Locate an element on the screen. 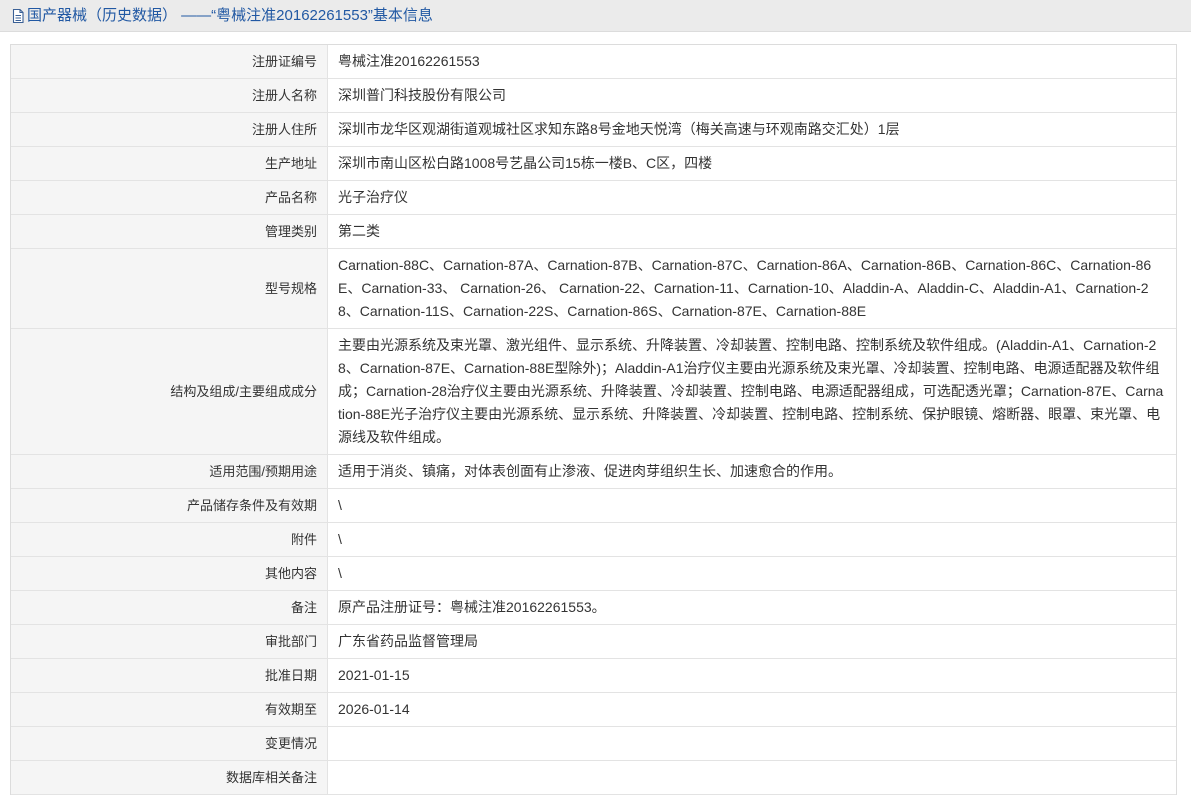 This screenshot has width=1191, height=800. row-storage-conditions: 产品储存条件及有效期 \ is located at coordinates (593, 506).